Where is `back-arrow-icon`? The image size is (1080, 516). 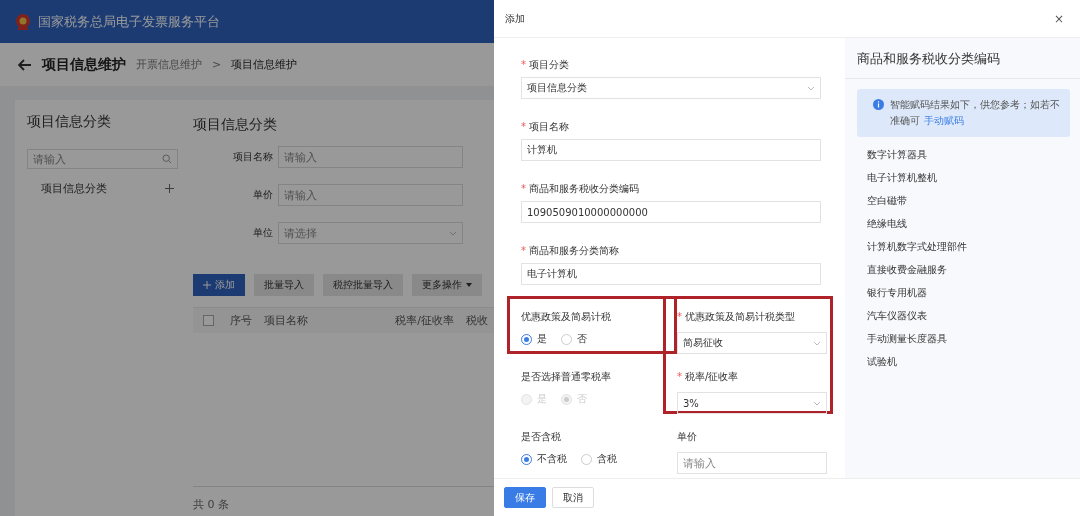 back-arrow-icon is located at coordinates (25, 64).